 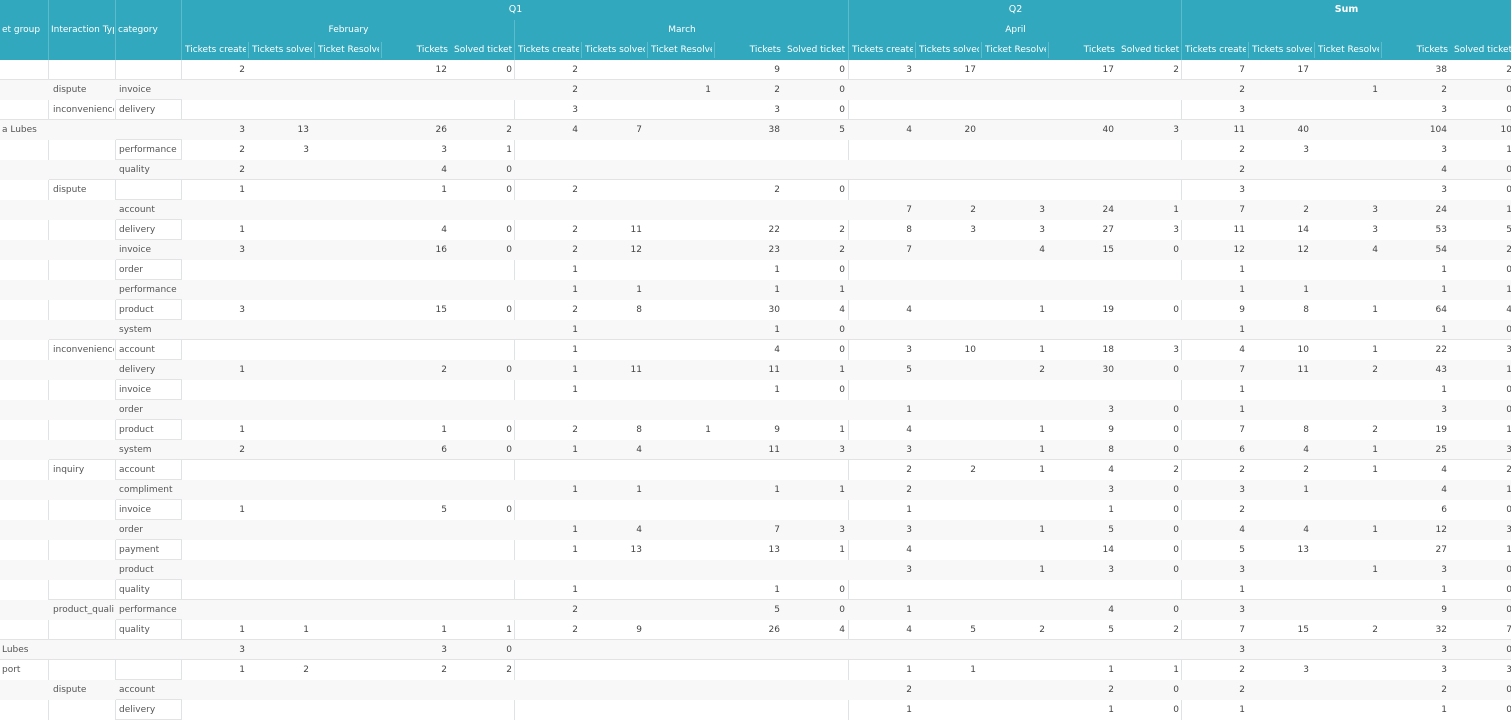 I want to click on table-row: performance 1 1 1 1 1 1 1 1, so click(x=755, y=290).